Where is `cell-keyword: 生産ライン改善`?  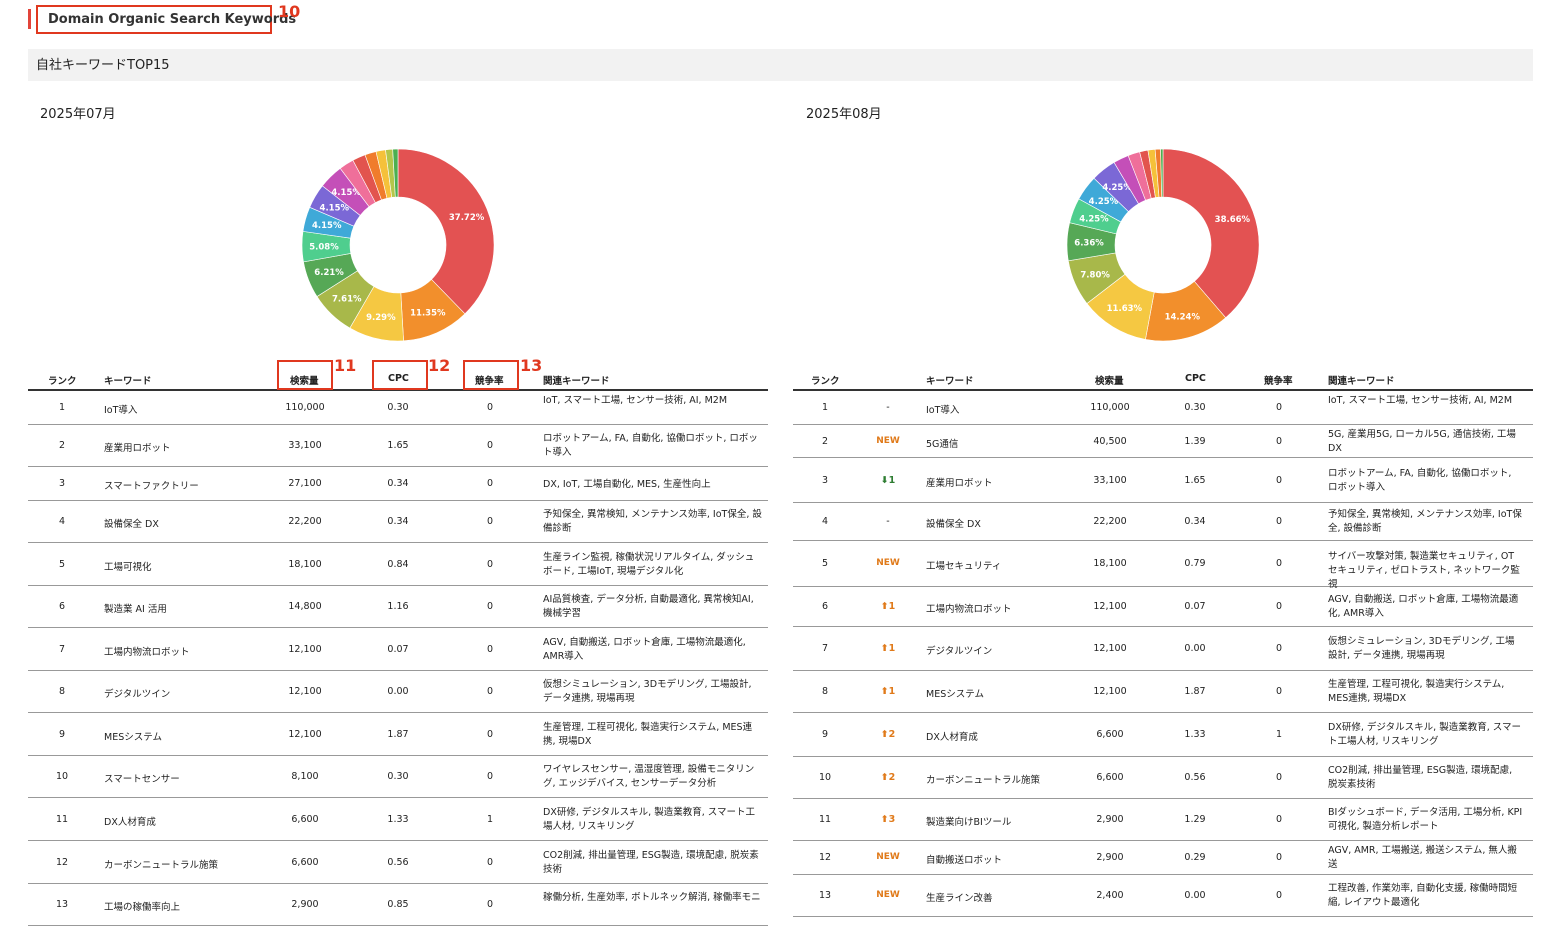 cell-keyword: 生産ライン改善 is located at coordinates (959, 898).